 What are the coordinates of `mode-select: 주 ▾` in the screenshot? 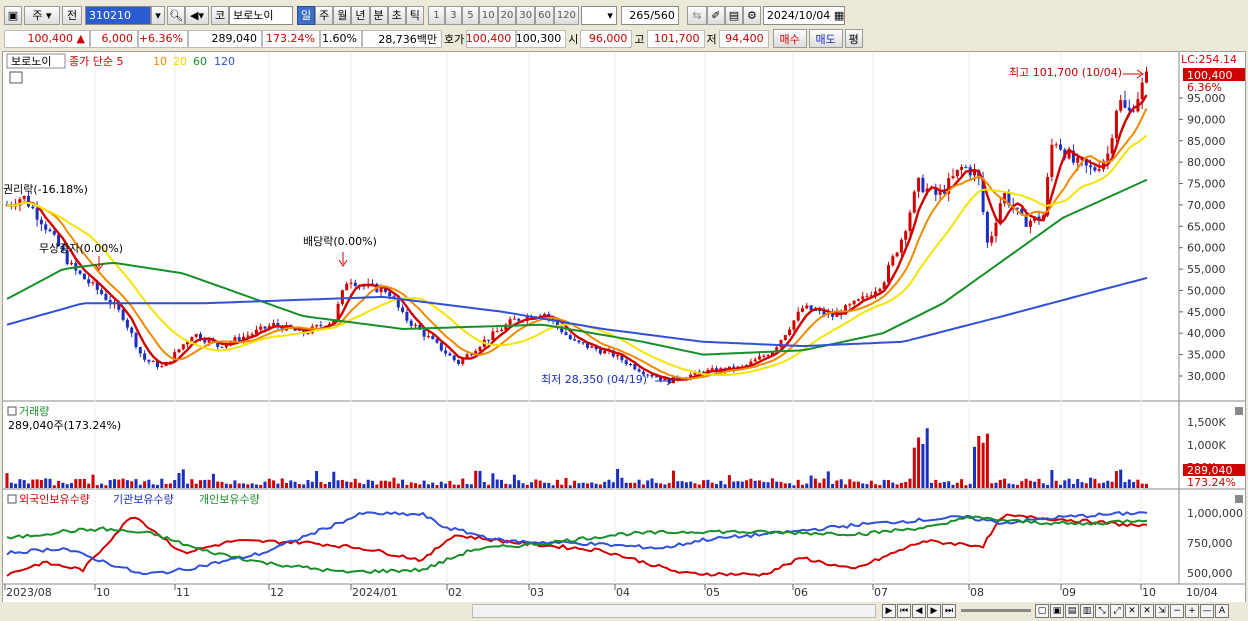 It's located at (42, 15).